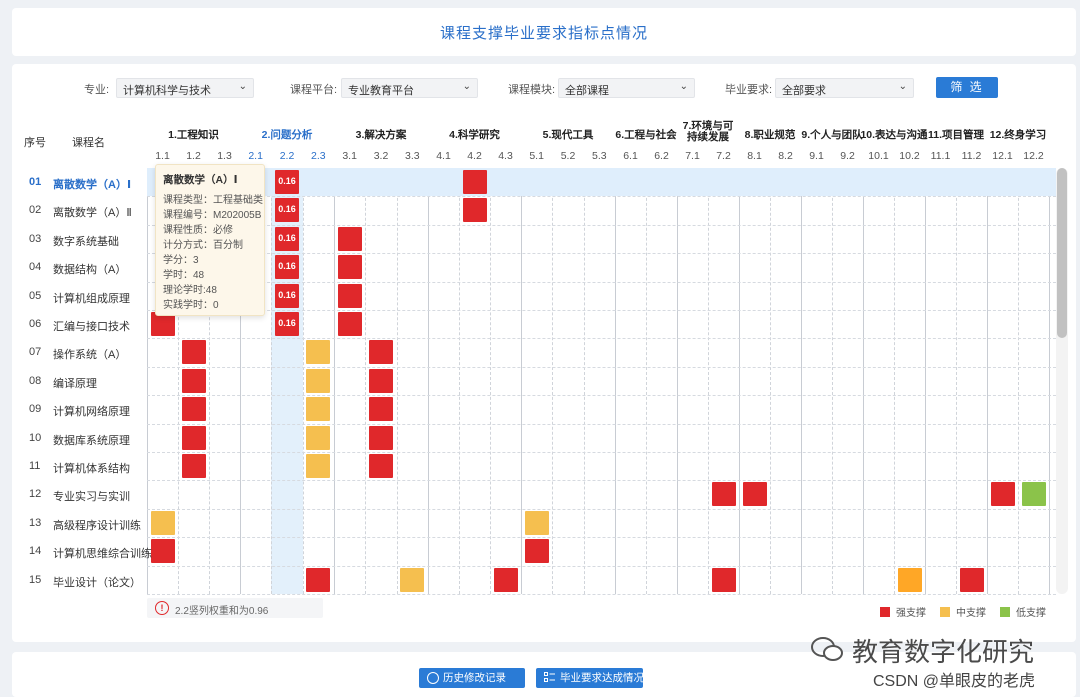  Describe the element at coordinates (587, 91) in the screenshot. I see `module-select-value: 全部课程` at that location.